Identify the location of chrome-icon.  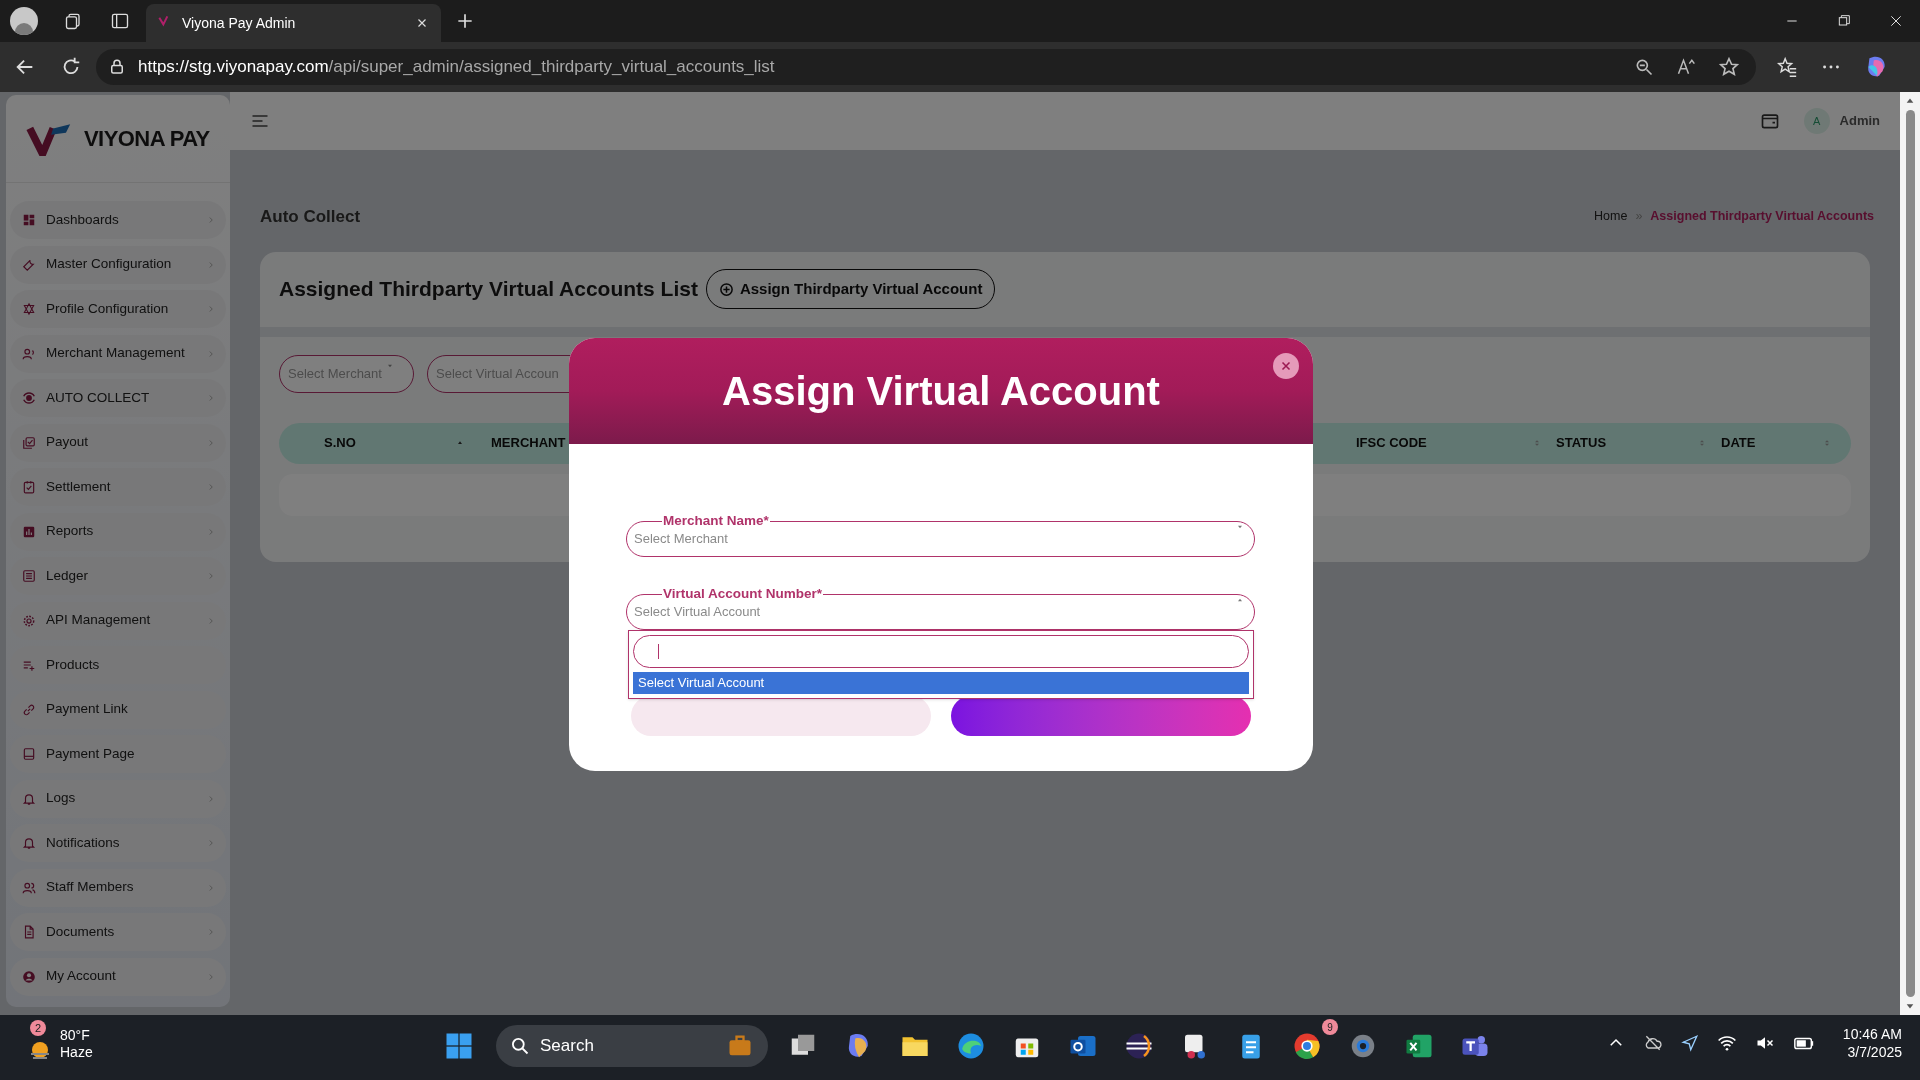
(1307, 1046).